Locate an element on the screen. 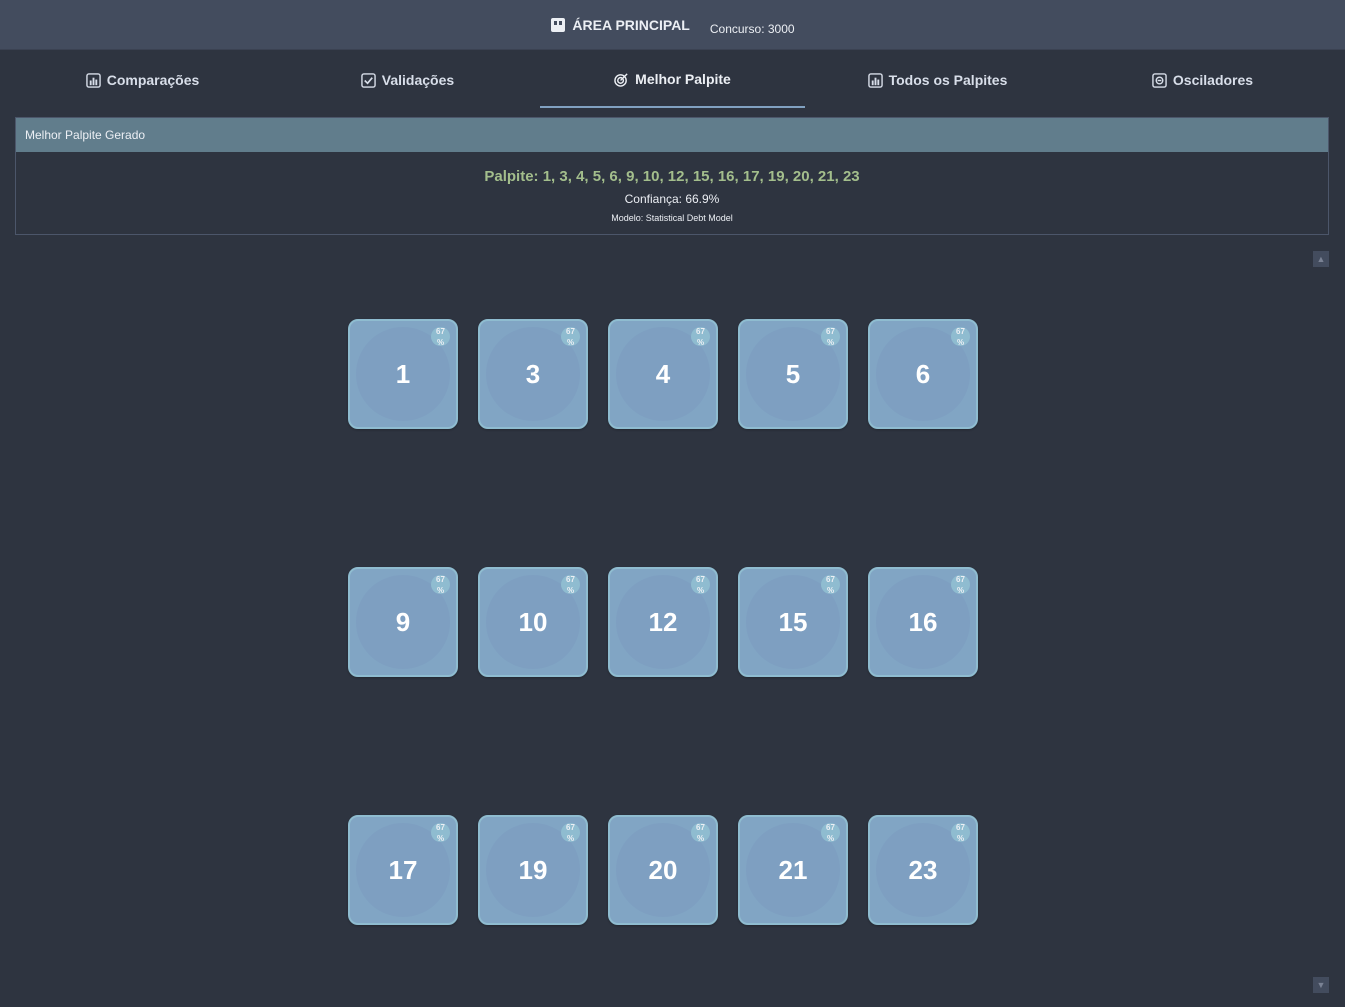 The width and height of the screenshot is (1345, 1007). number-ball: 67% 10 is located at coordinates (533, 622).